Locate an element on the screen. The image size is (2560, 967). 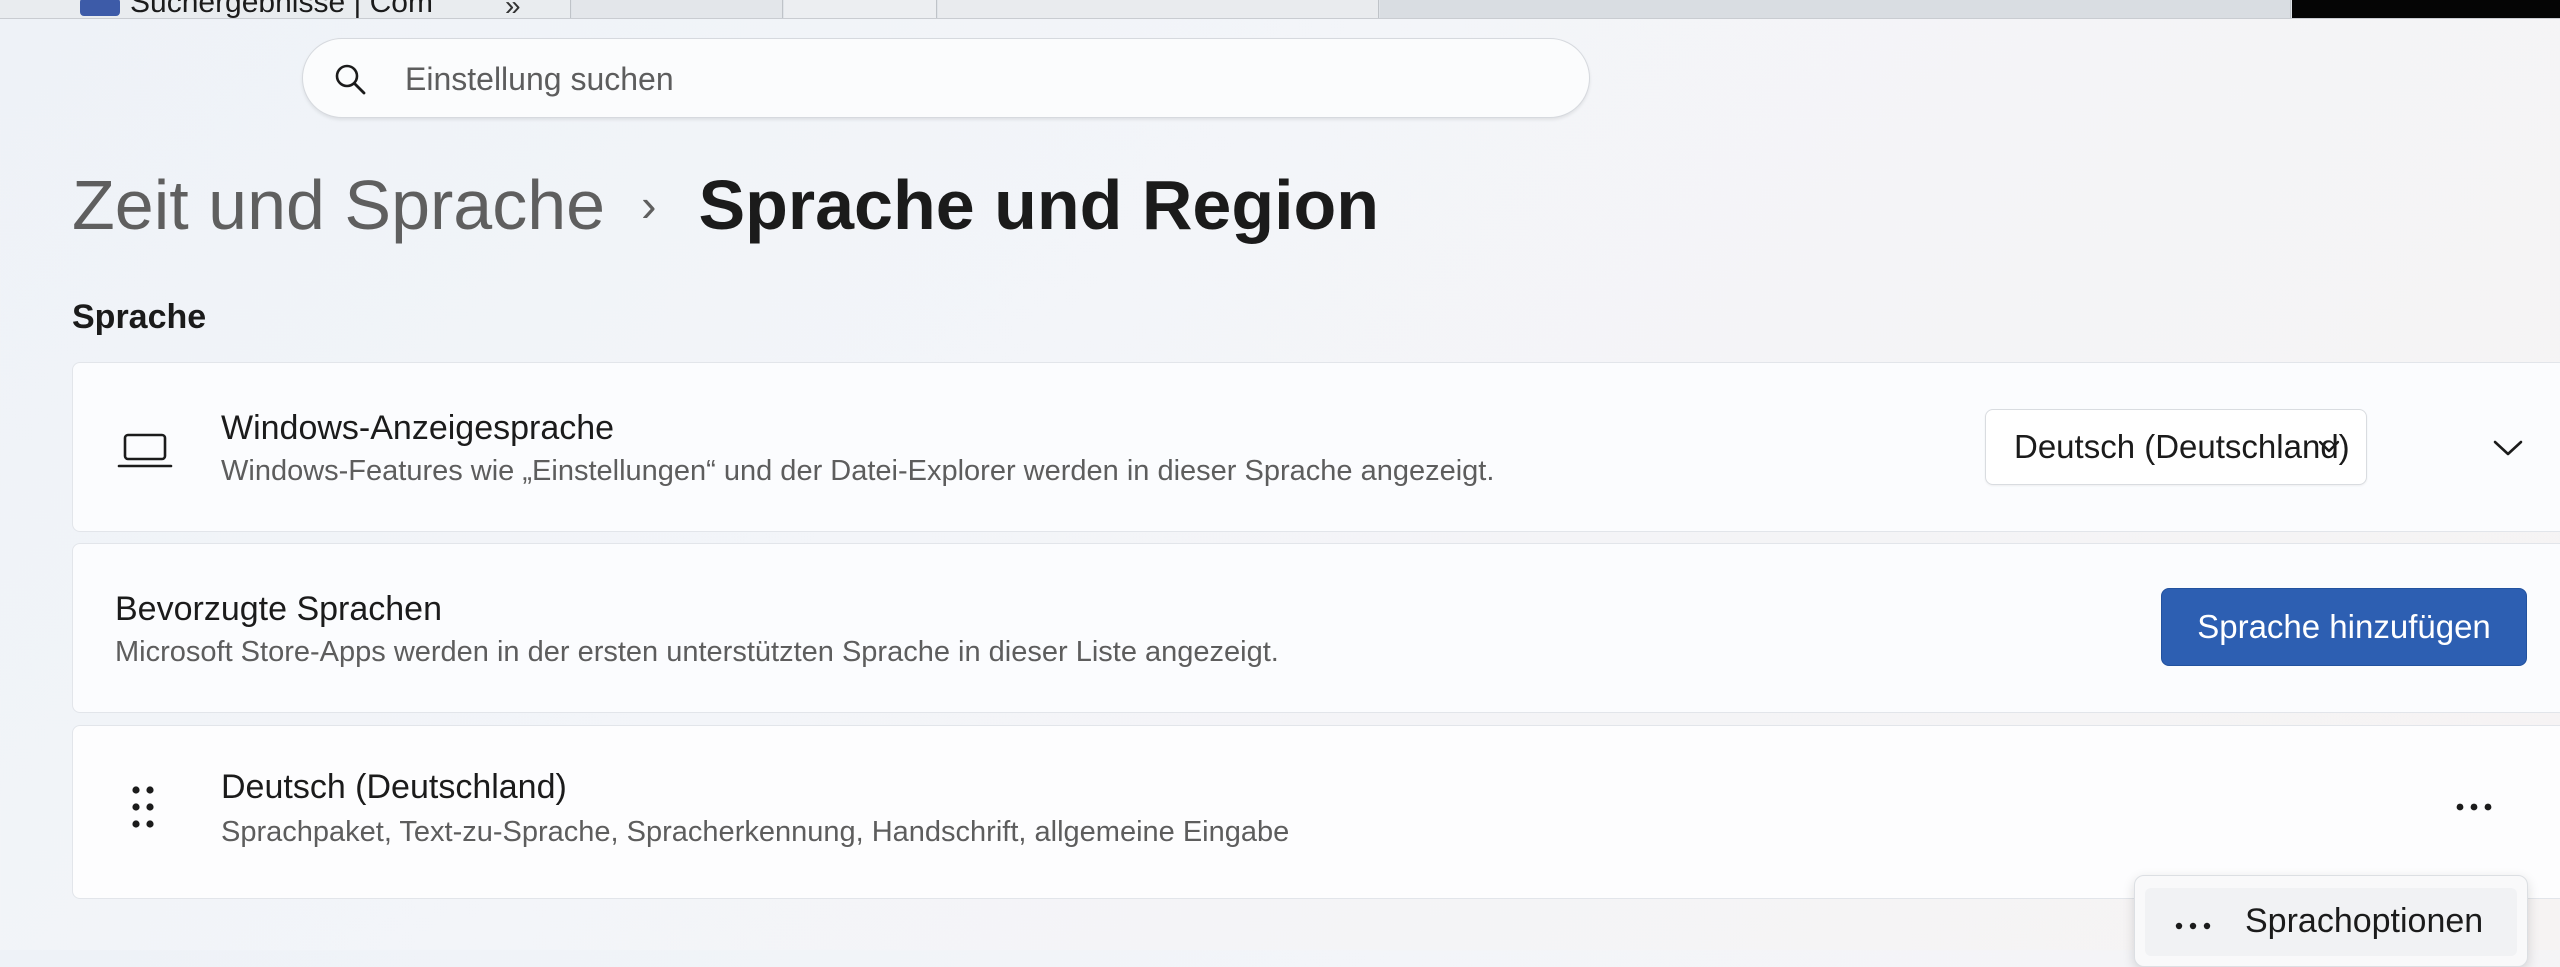
search-icon is located at coordinates (350, 79).